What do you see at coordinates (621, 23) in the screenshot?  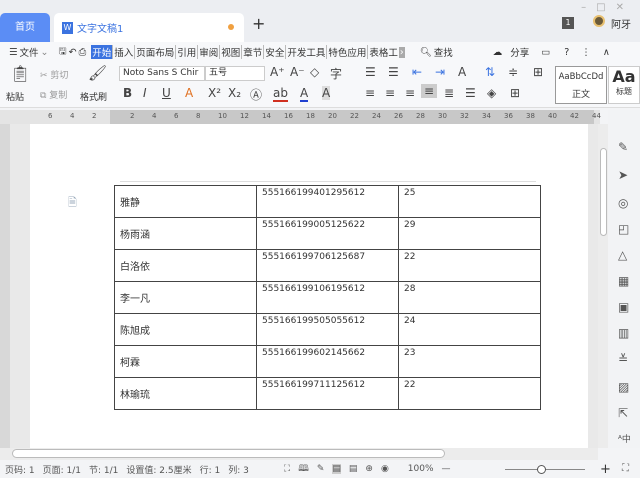 I see `user-name: 阿牙` at bounding box center [621, 23].